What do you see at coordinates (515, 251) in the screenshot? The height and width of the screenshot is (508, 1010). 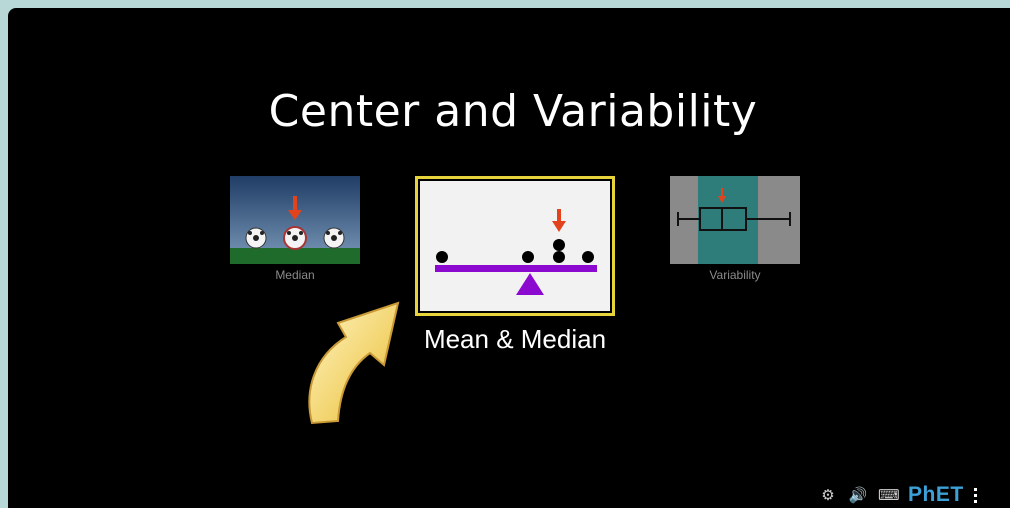 I see `data-dots` at bounding box center [515, 251].